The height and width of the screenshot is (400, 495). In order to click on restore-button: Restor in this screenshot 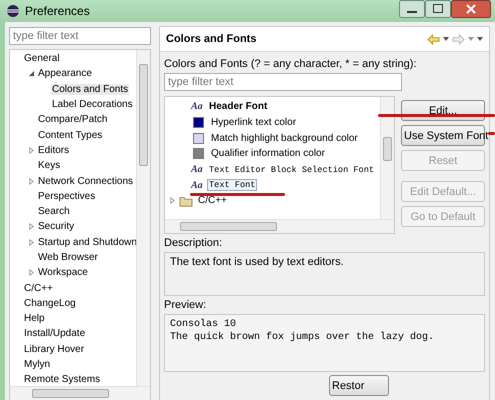, I will do `click(359, 385)`.